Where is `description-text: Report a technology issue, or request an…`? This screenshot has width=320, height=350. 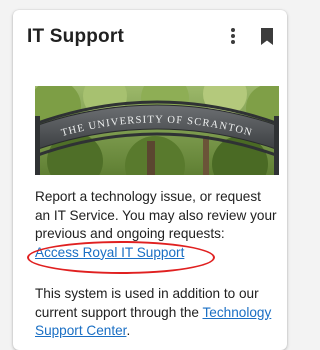 description-text: Report a technology issue, or request an… is located at coordinates (156, 215).